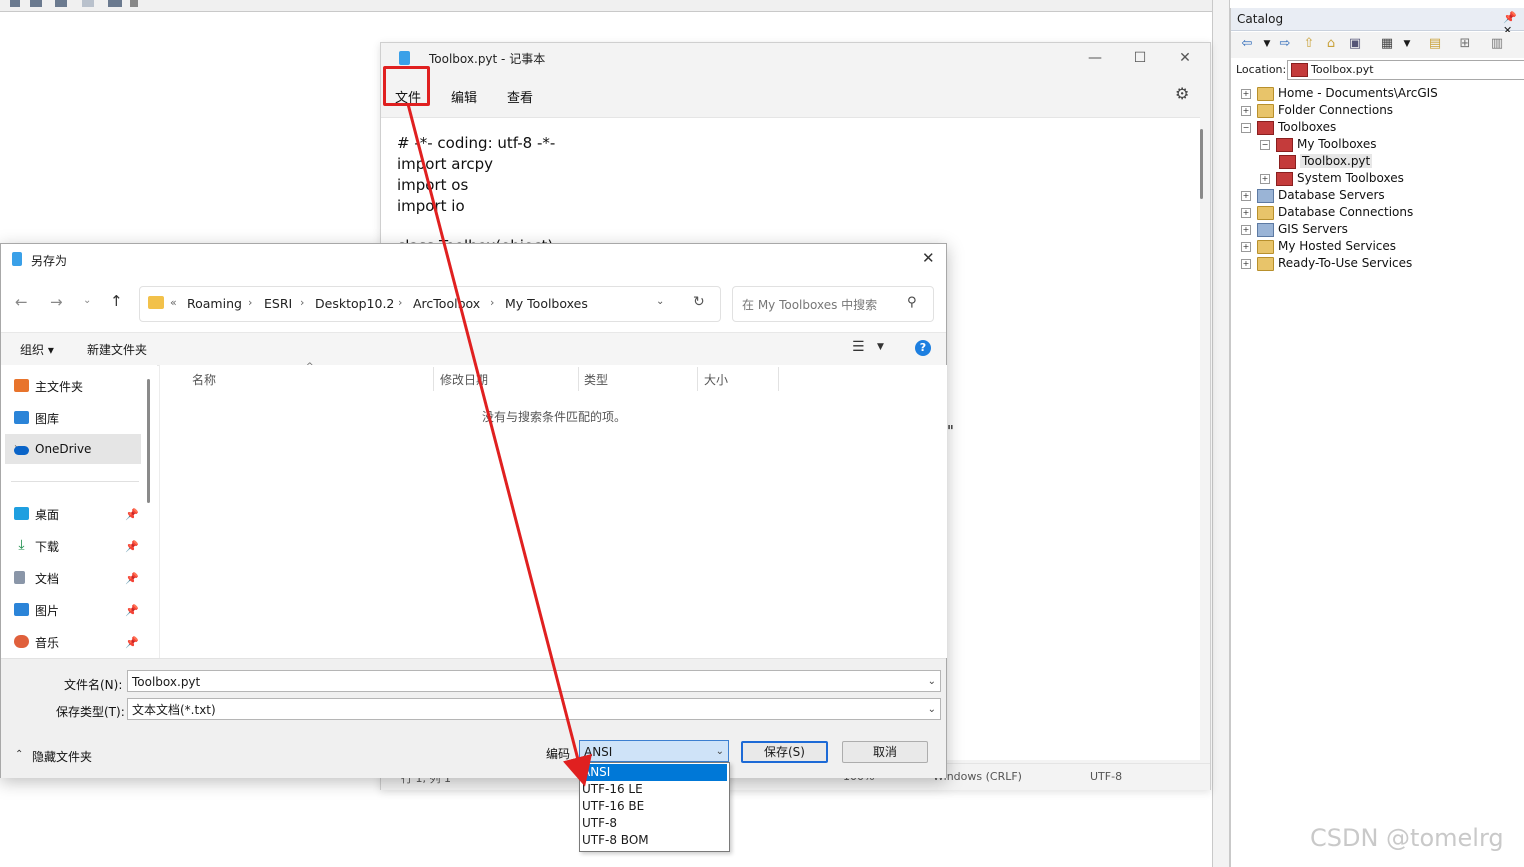 This screenshot has height=867, width=1524. Describe the element at coordinates (1435, 44) in the screenshot. I see `connect-folder-icon: ▤` at that location.